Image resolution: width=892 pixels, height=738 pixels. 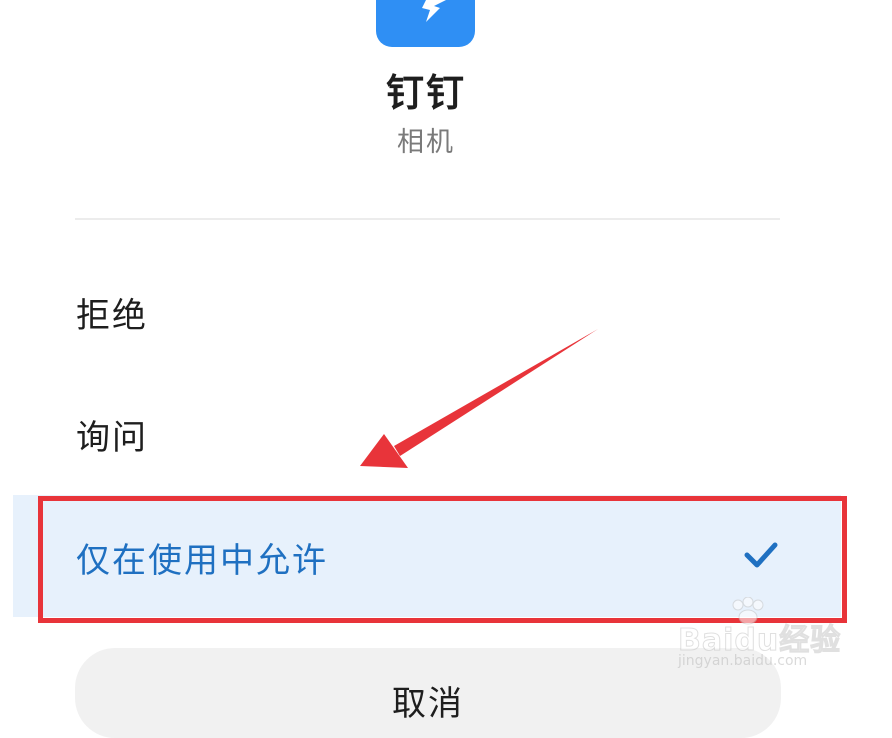 I want to click on annotation-arrow-icon, so click(x=479, y=398).